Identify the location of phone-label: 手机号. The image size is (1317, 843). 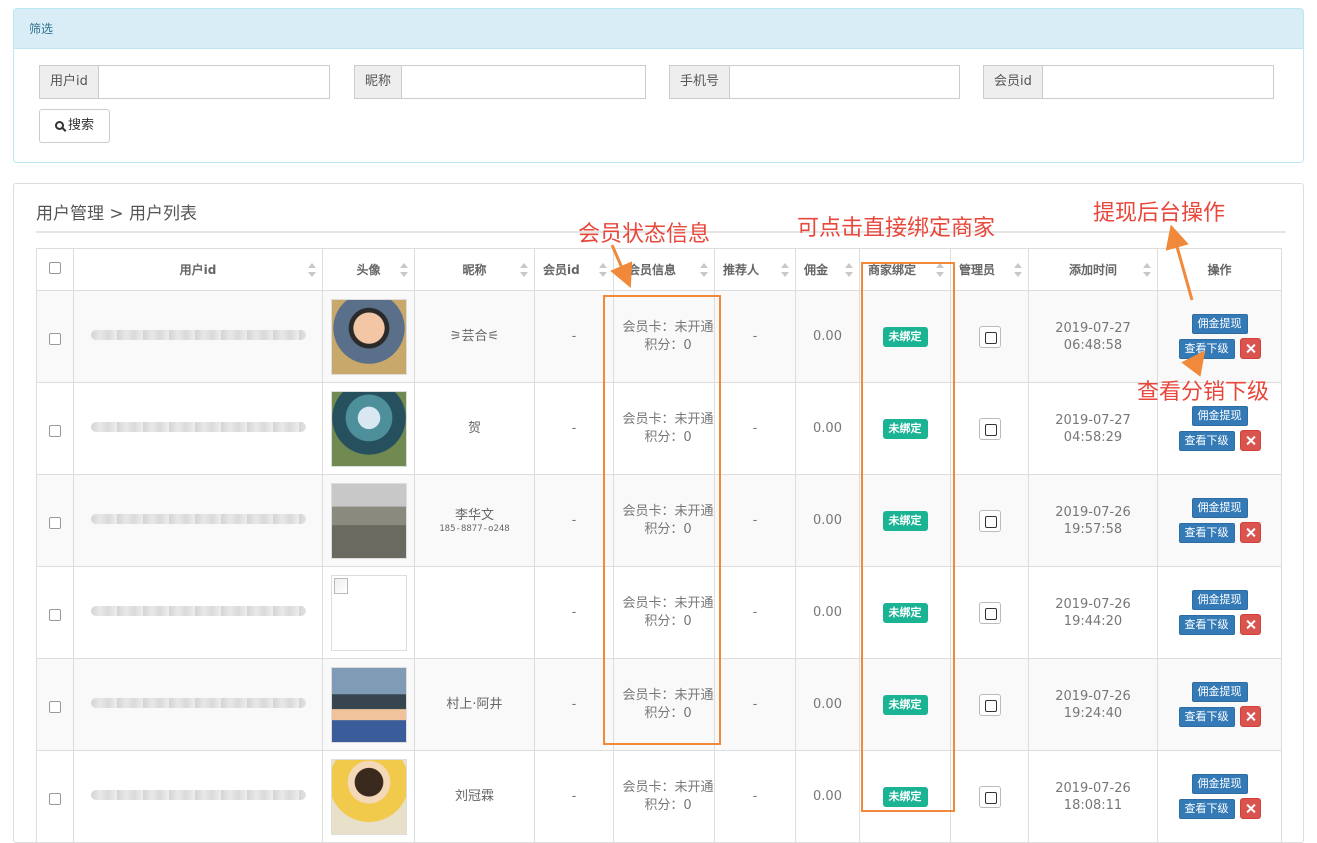
(699, 82).